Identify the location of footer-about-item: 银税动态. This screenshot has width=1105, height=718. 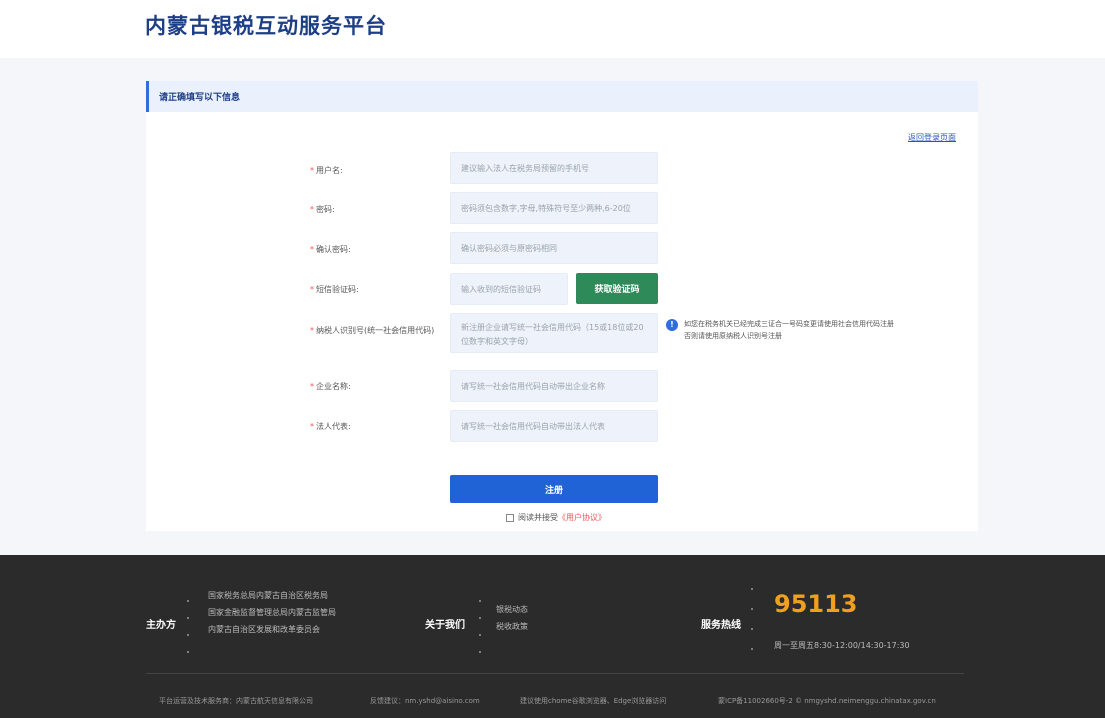
(512, 609).